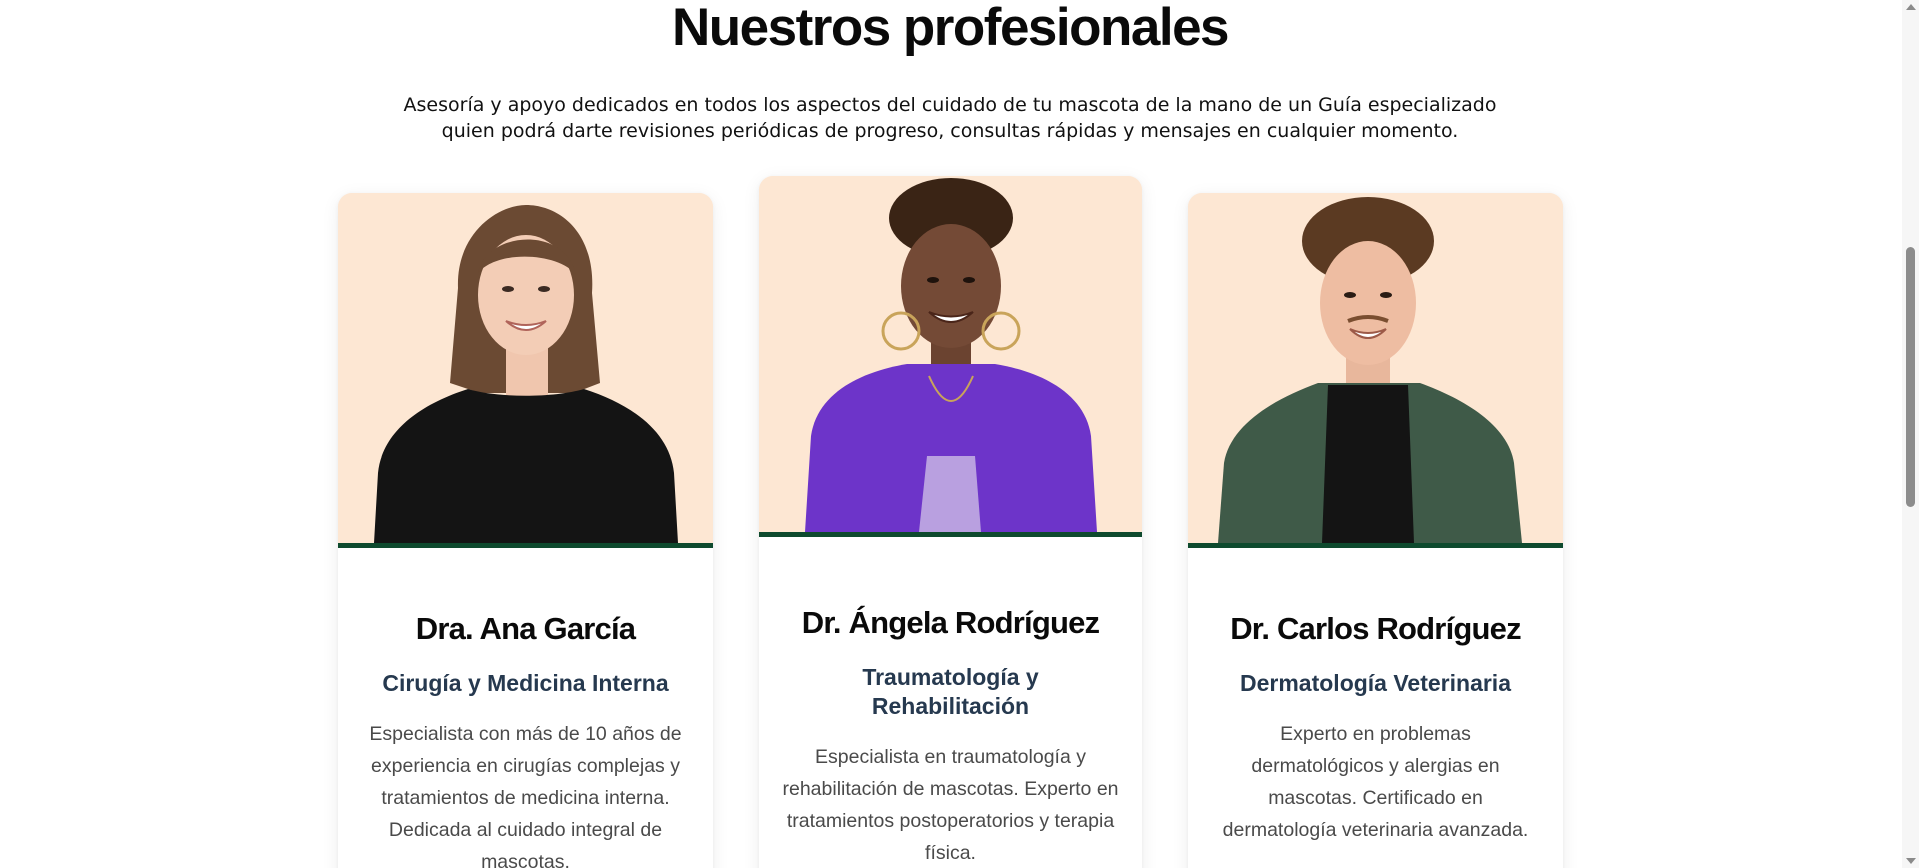 The width and height of the screenshot is (1919, 868). Describe the element at coordinates (950, 28) in the screenshot. I see `section-title: Nuestros profesionales` at that location.